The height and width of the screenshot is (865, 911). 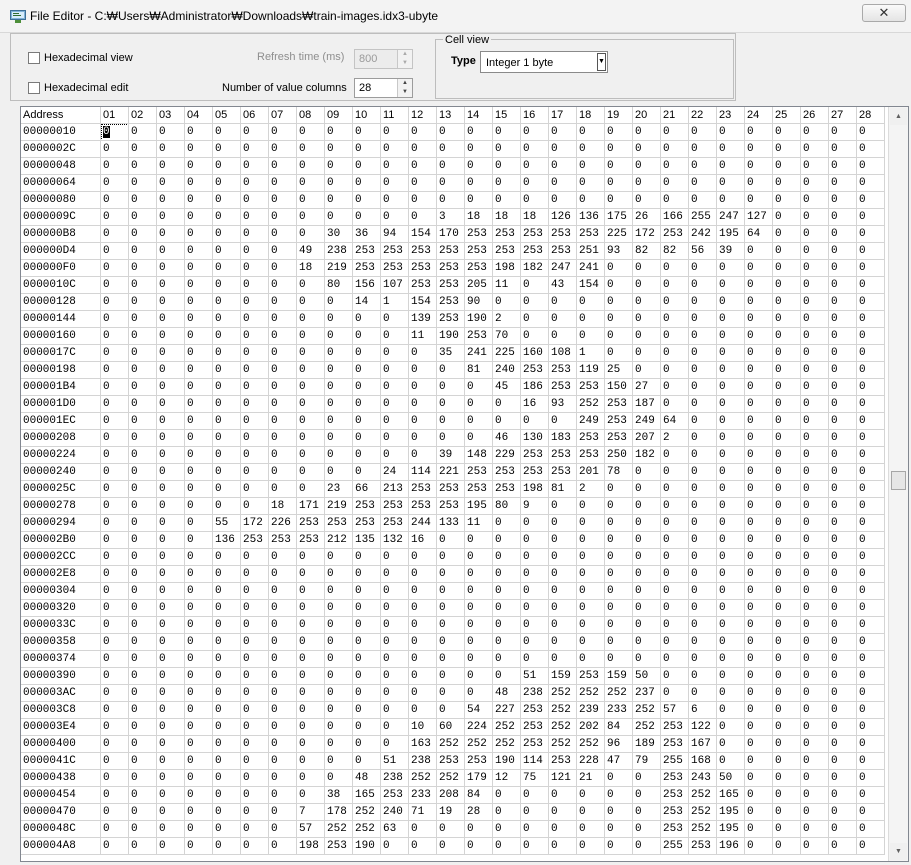 What do you see at coordinates (535, 506) in the screenshot?
I see `value-cell: 9` at bounding box center [535, 506].